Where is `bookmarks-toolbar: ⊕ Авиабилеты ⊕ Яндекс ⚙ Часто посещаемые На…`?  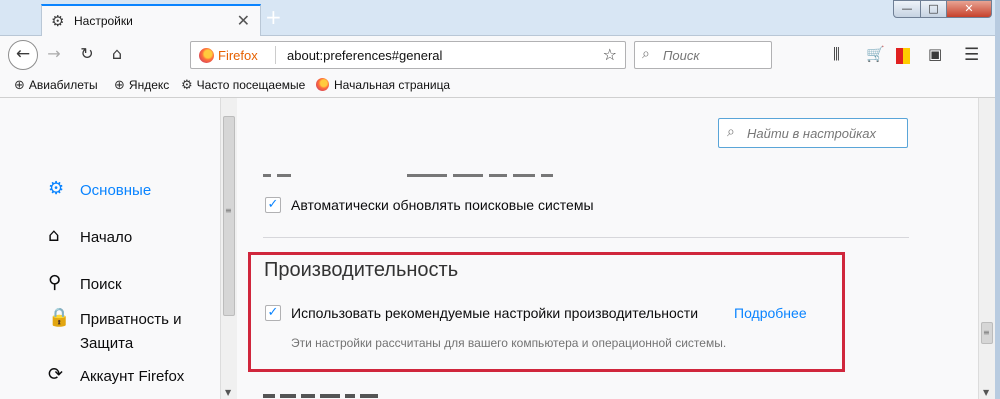 bookmarks-toolbar: ⊕ Авиабилеты ⊕ Яндекс ⚙ Часто посещаемые На… is located at coordinates (500, 86).